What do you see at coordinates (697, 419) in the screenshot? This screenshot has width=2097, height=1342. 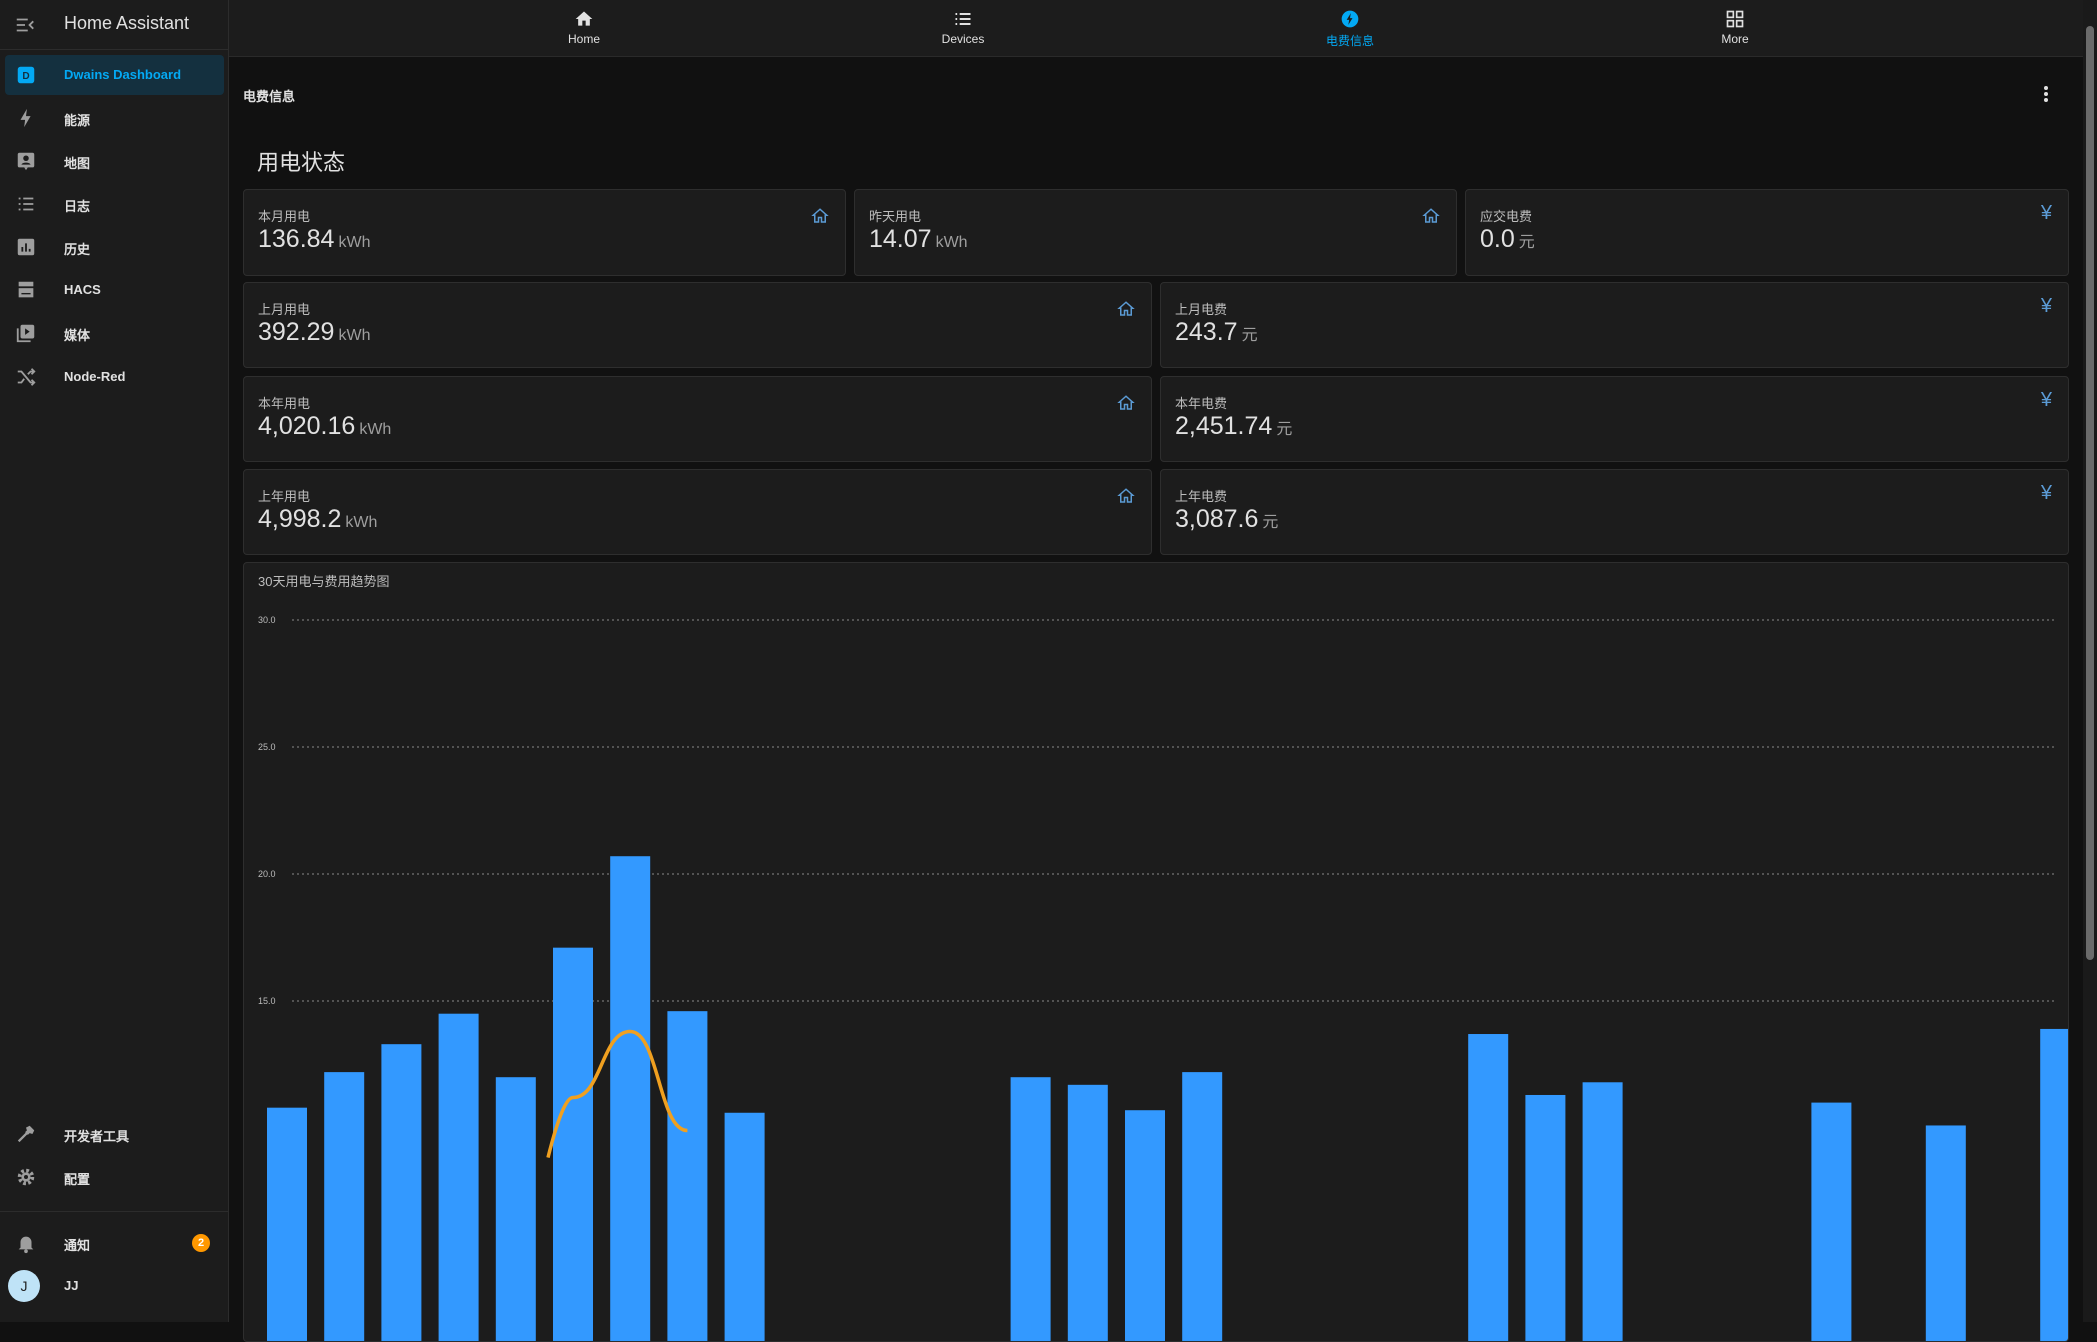 I see `stat-card-year-usage: 本年用电 4,020.16 kWh` at bounding box center [697, 419].